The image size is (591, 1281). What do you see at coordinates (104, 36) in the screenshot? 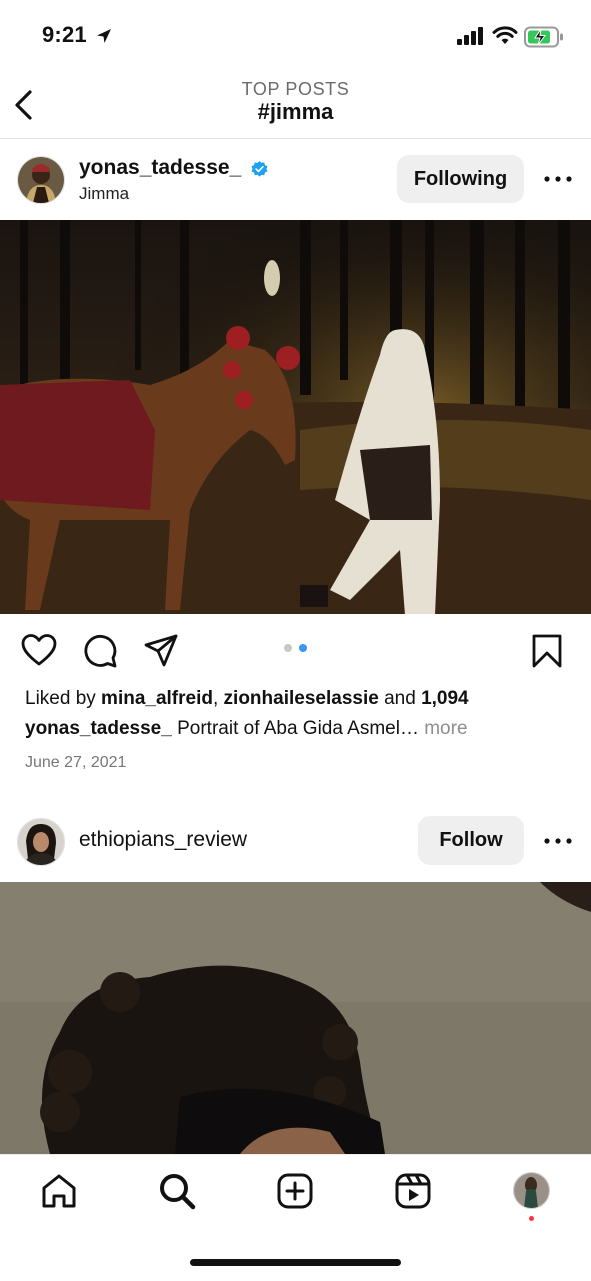
I see `location-arrow-icon` at bounding box center [104, 36].